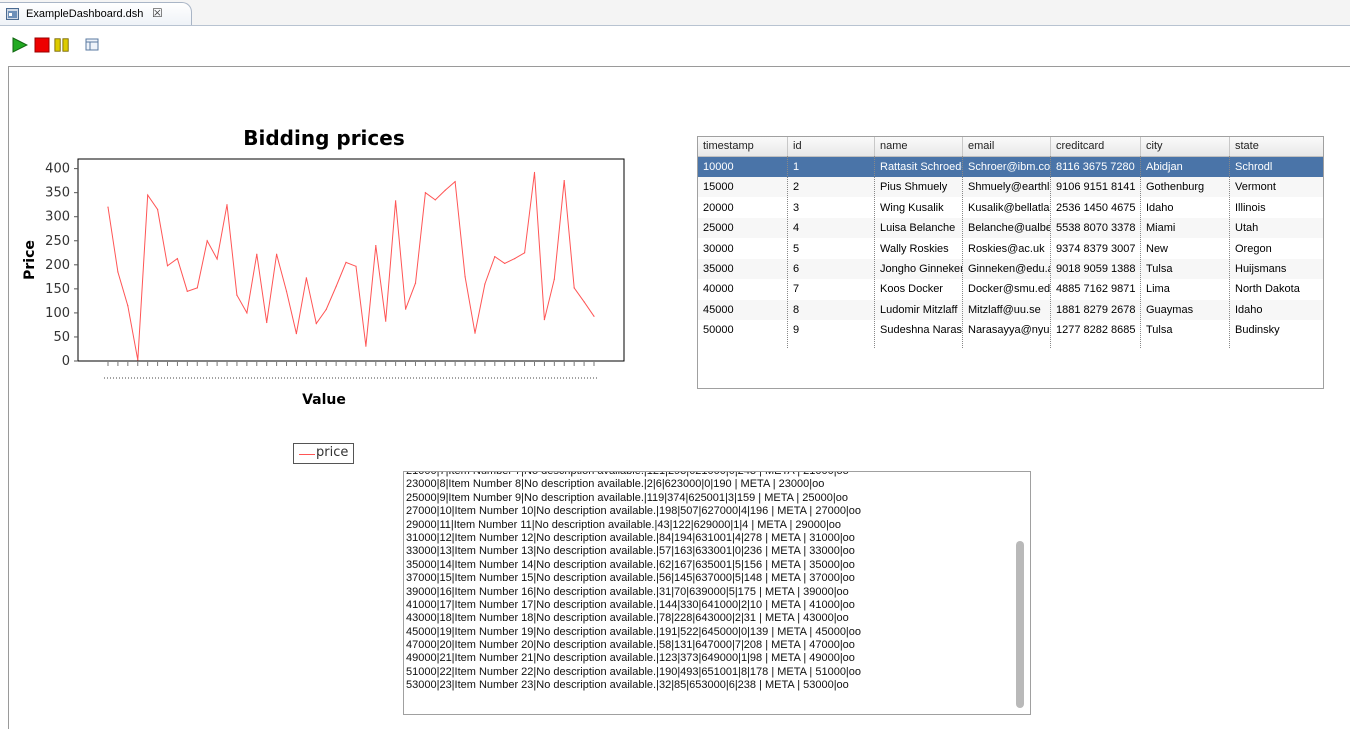 The width and height of the screenshot is (1350, 729). What do you see at coordinates (1257, 330) in the screenshot?
I see `table-cell-state: Budinsky` at bounding box center [1257, 330].